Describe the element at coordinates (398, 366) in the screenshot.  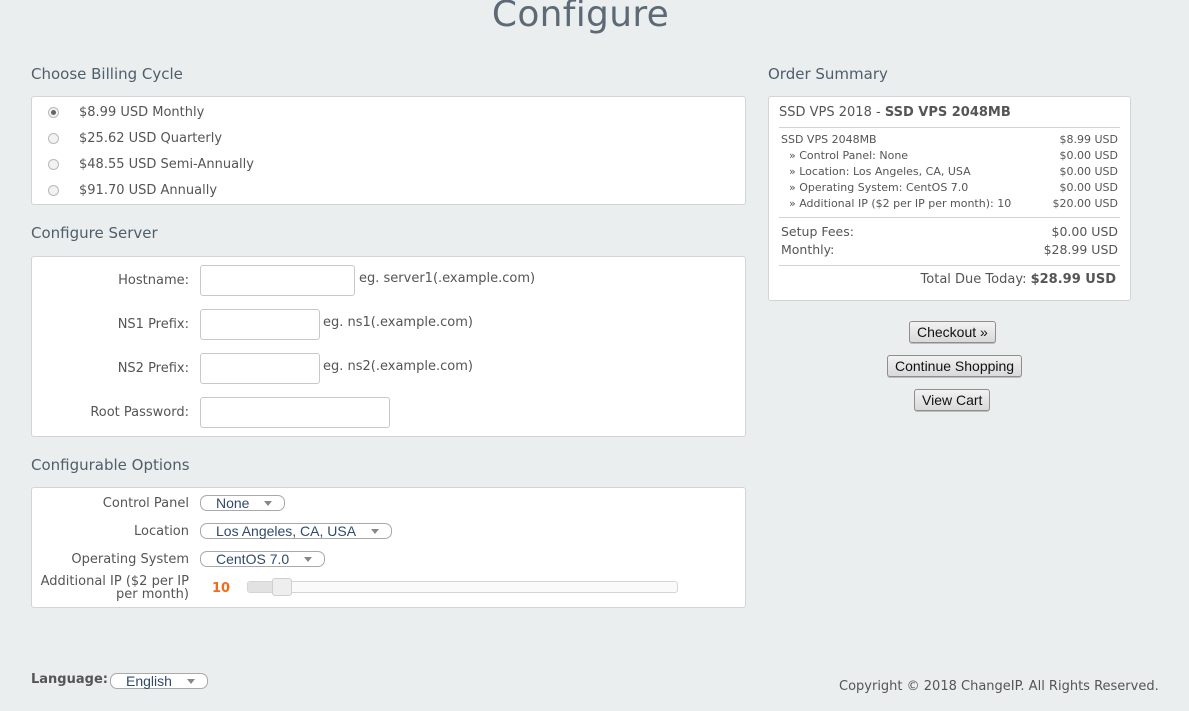
I see `ns2-hint: eg. ns2(.example.com)` at that location.